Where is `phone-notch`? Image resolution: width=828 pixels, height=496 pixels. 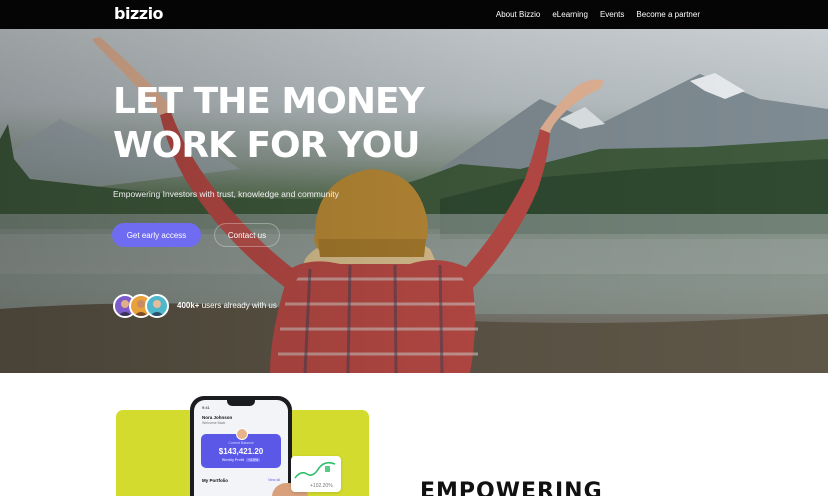
phone-notch is located at coordinates (241, 403).